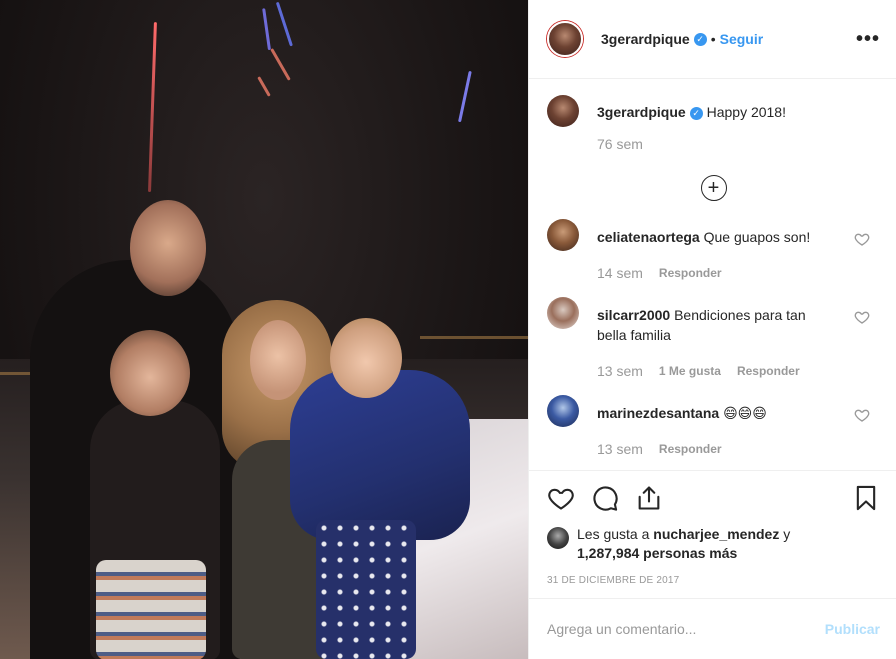 The height and width of the screenshot is (659, 896). What do you see at coordinates (649, 498) in the screenshot?
I see `share-icon` at bounding box center [649, 498].